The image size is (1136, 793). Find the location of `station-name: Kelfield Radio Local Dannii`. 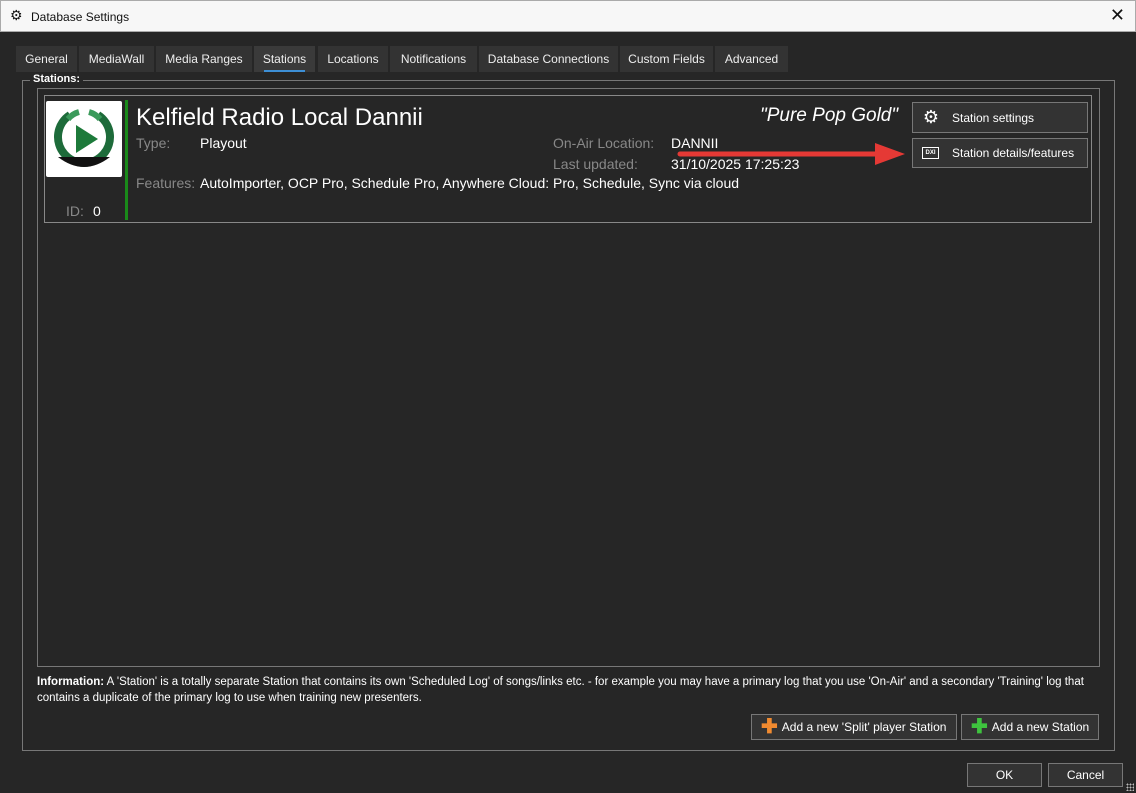

station-name: Kelfield Radio Local Dannii is located at coordinates (279, 117).